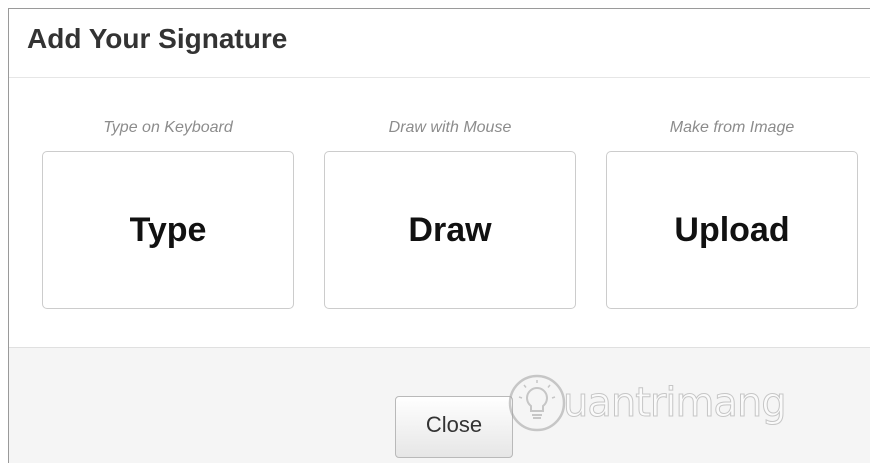  I want to click on close-button: Close, so click(454, 427).